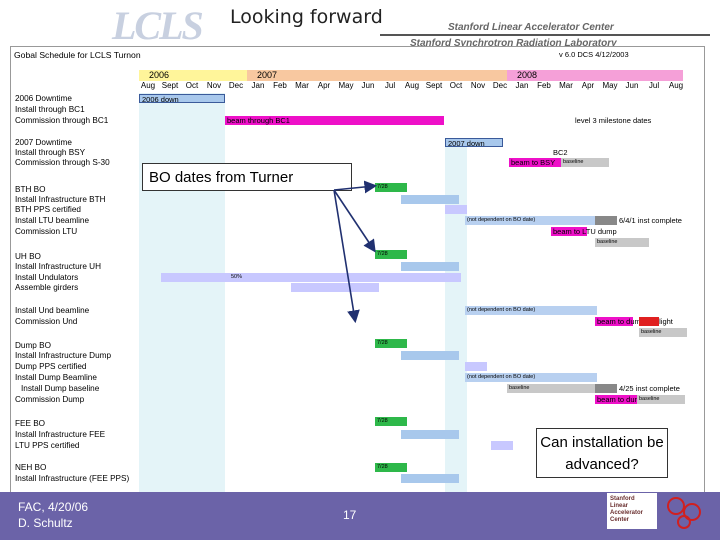 Image resolution: width=720 pixels, height=540 pixels. Describe the element at coordinates (350, 515) in the screenshot. I see `page-number: 17` at that location.